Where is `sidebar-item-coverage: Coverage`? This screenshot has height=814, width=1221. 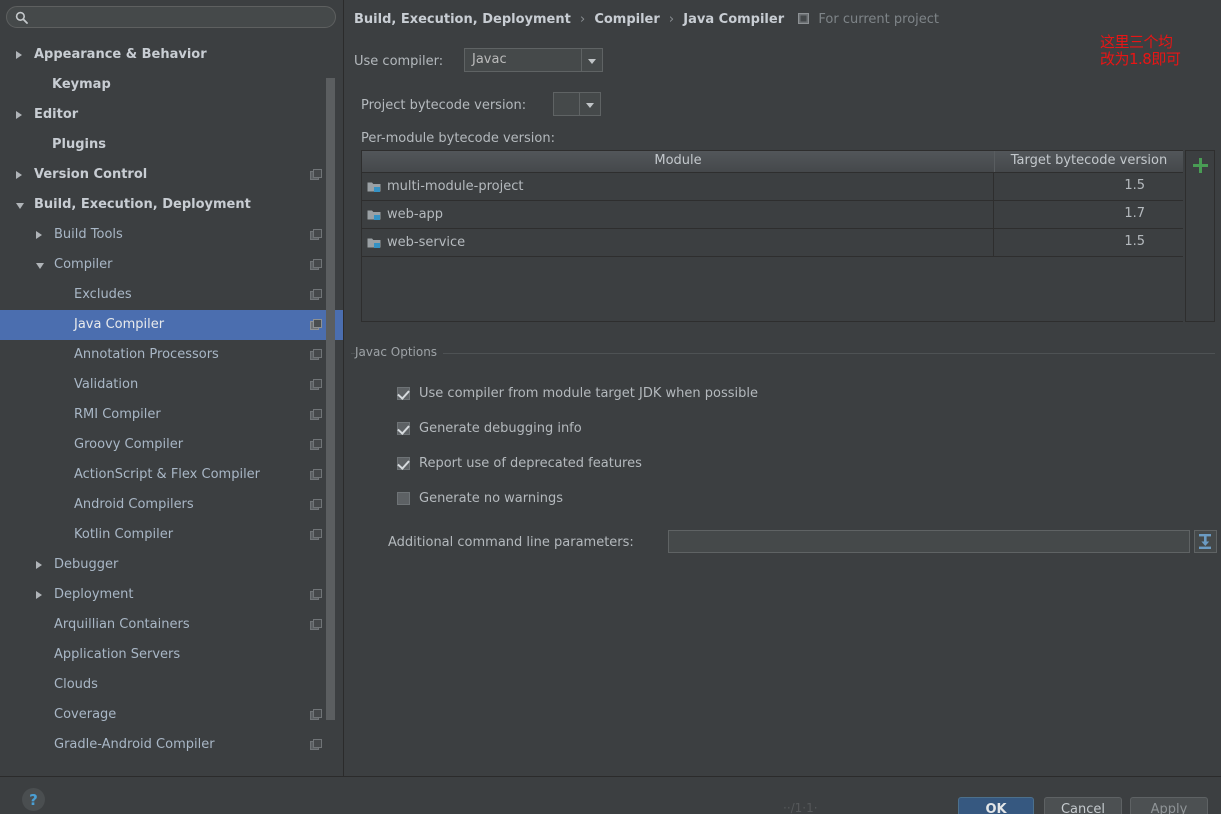 sidebar-item-coverage: Coverage is located at coordinates (171, 715).